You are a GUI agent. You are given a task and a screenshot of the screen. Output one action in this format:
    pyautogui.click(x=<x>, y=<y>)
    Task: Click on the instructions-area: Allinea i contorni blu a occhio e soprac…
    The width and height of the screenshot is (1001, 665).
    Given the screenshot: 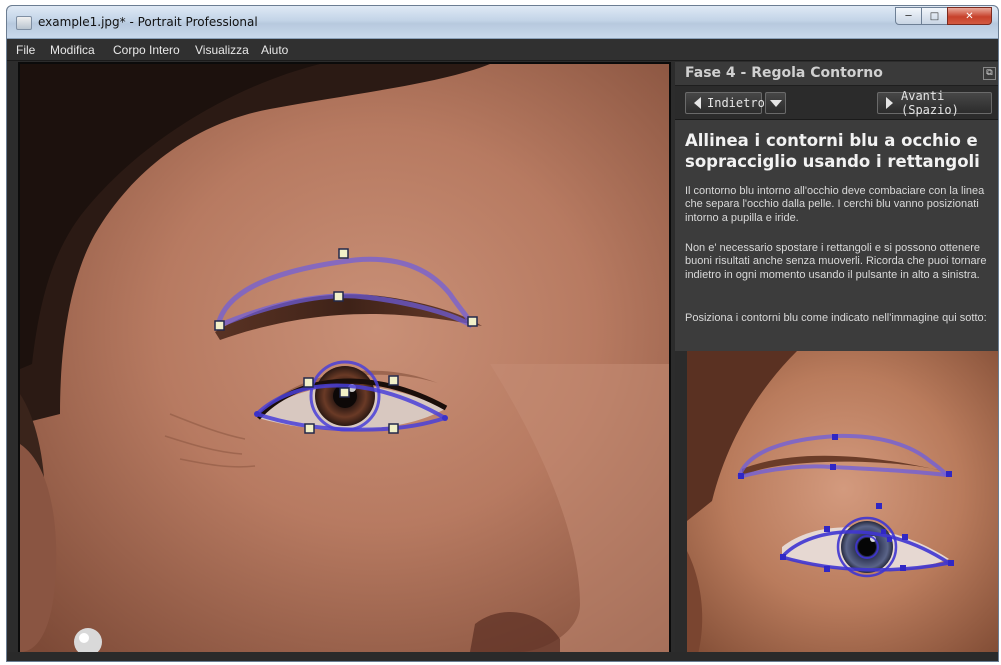 What is the action you would take?
    pyautogui.click(x=836, y=235)
    